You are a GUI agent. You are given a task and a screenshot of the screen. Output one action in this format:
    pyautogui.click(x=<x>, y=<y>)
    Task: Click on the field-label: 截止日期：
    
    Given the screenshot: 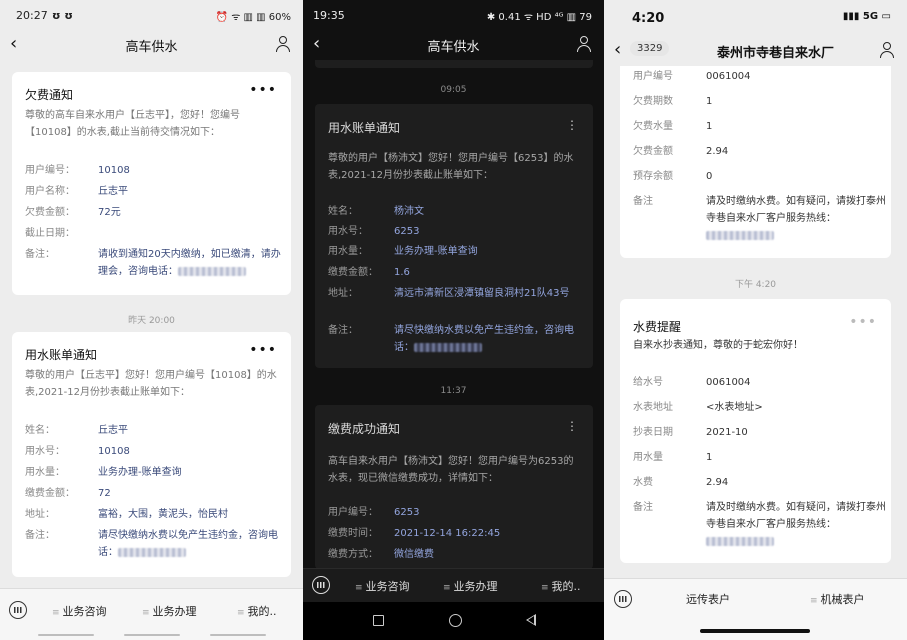 What is the action you would take?
    pyautogui.click(x=50, y=233)
    